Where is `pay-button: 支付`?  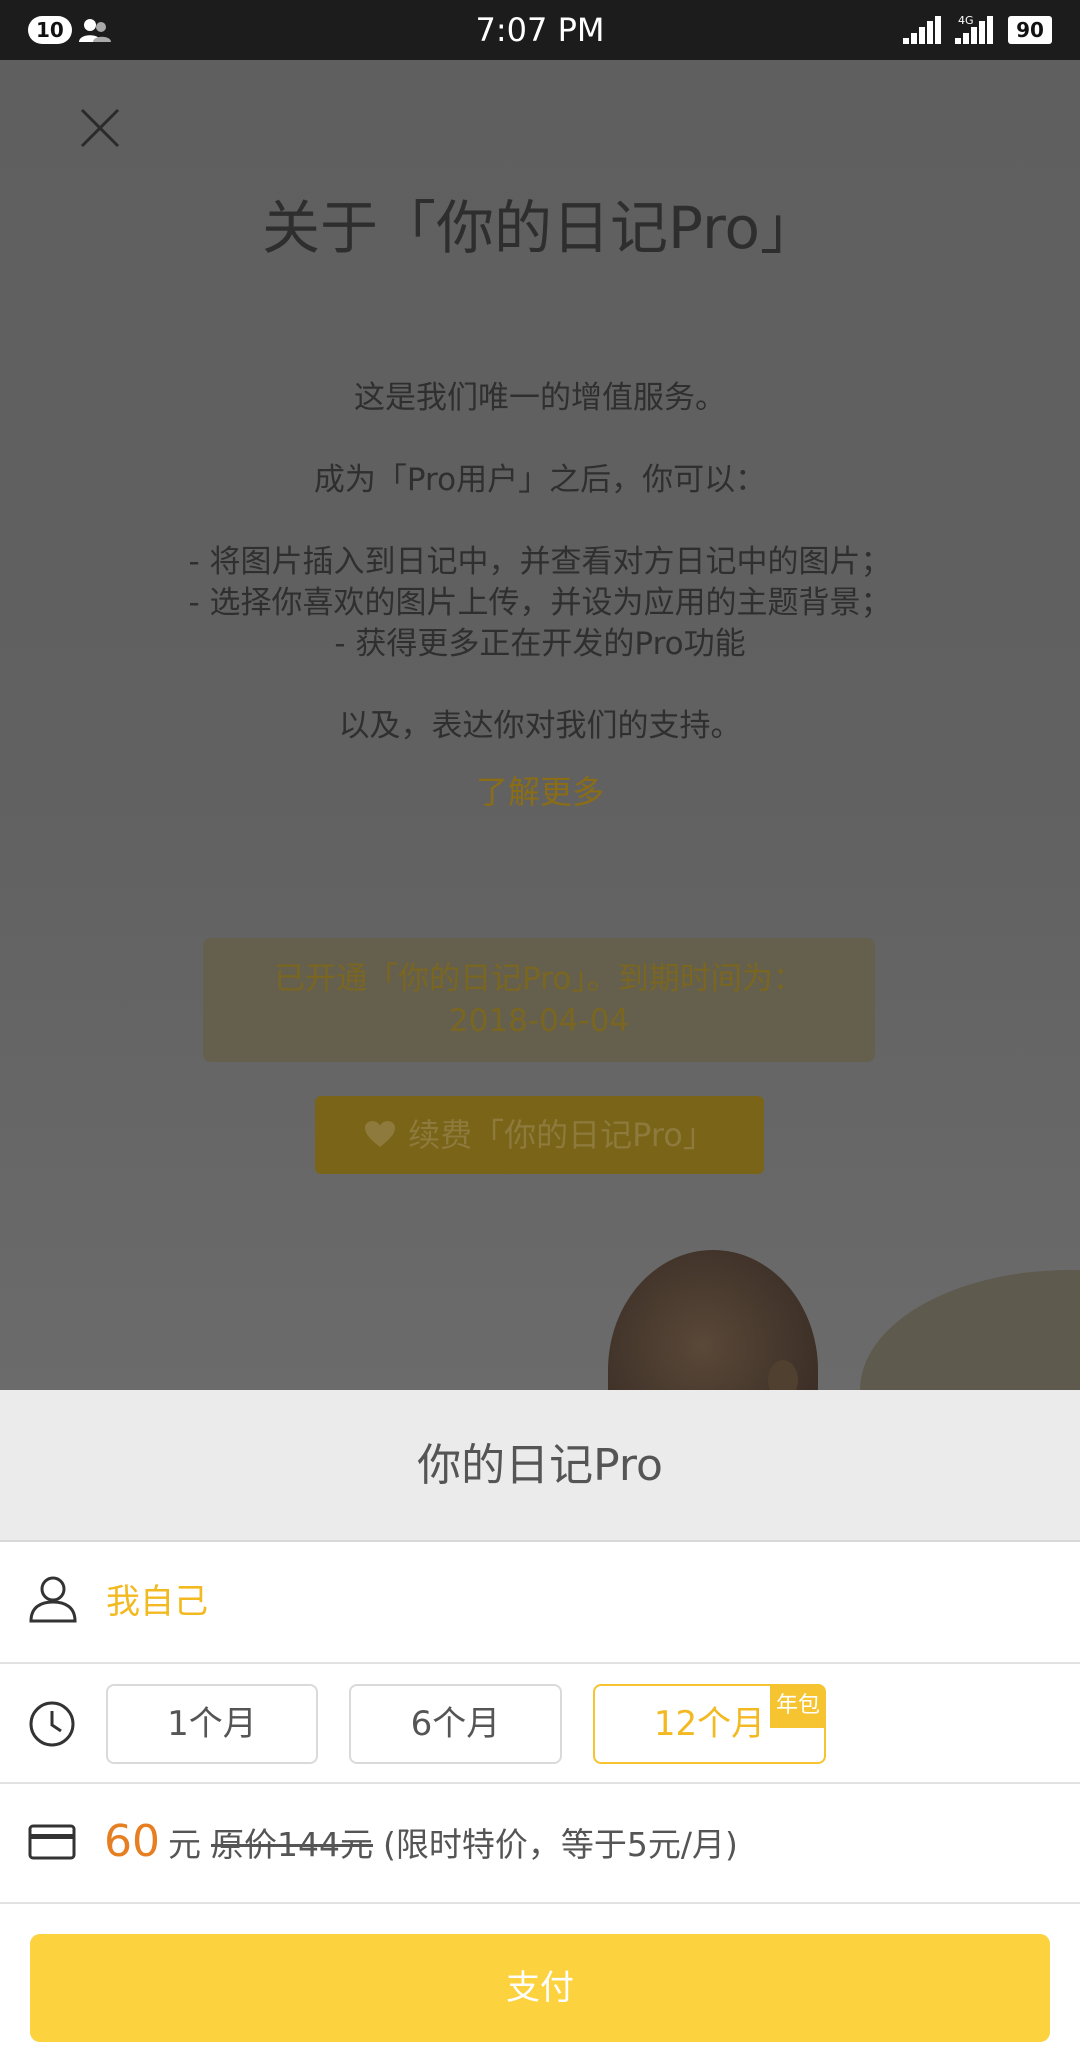
pay-button: 支付 is located at coordinates (540, 1988).